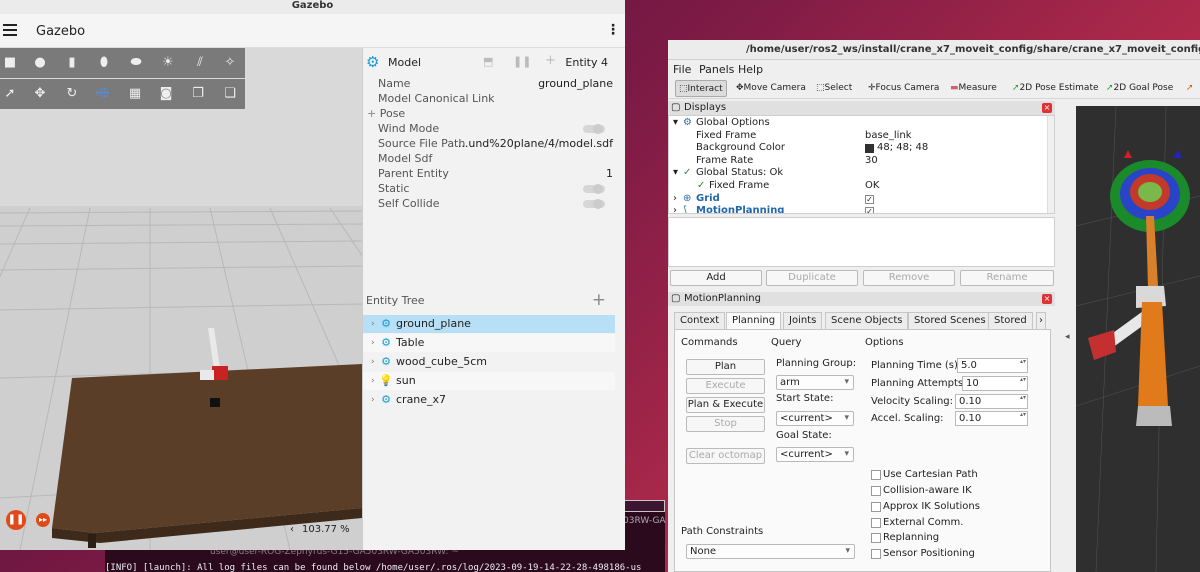  Describe the element at coordinates (72, 63) in the screenshot. I see `cylinder-icon: ▮` at that location.